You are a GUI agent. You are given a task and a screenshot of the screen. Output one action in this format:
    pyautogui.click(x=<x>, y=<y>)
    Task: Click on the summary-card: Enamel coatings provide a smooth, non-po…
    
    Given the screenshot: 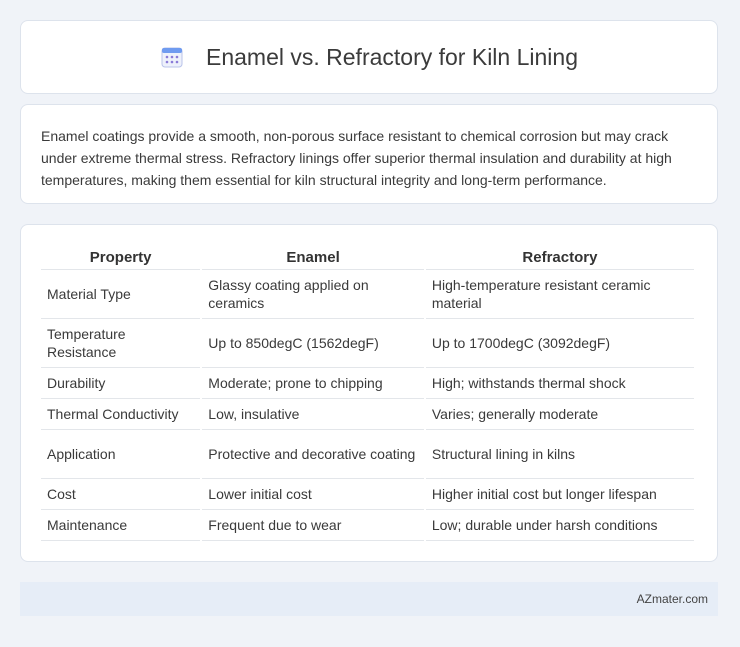 What is the action you would take?
    pyautogui.click(x=369, y=154)
    